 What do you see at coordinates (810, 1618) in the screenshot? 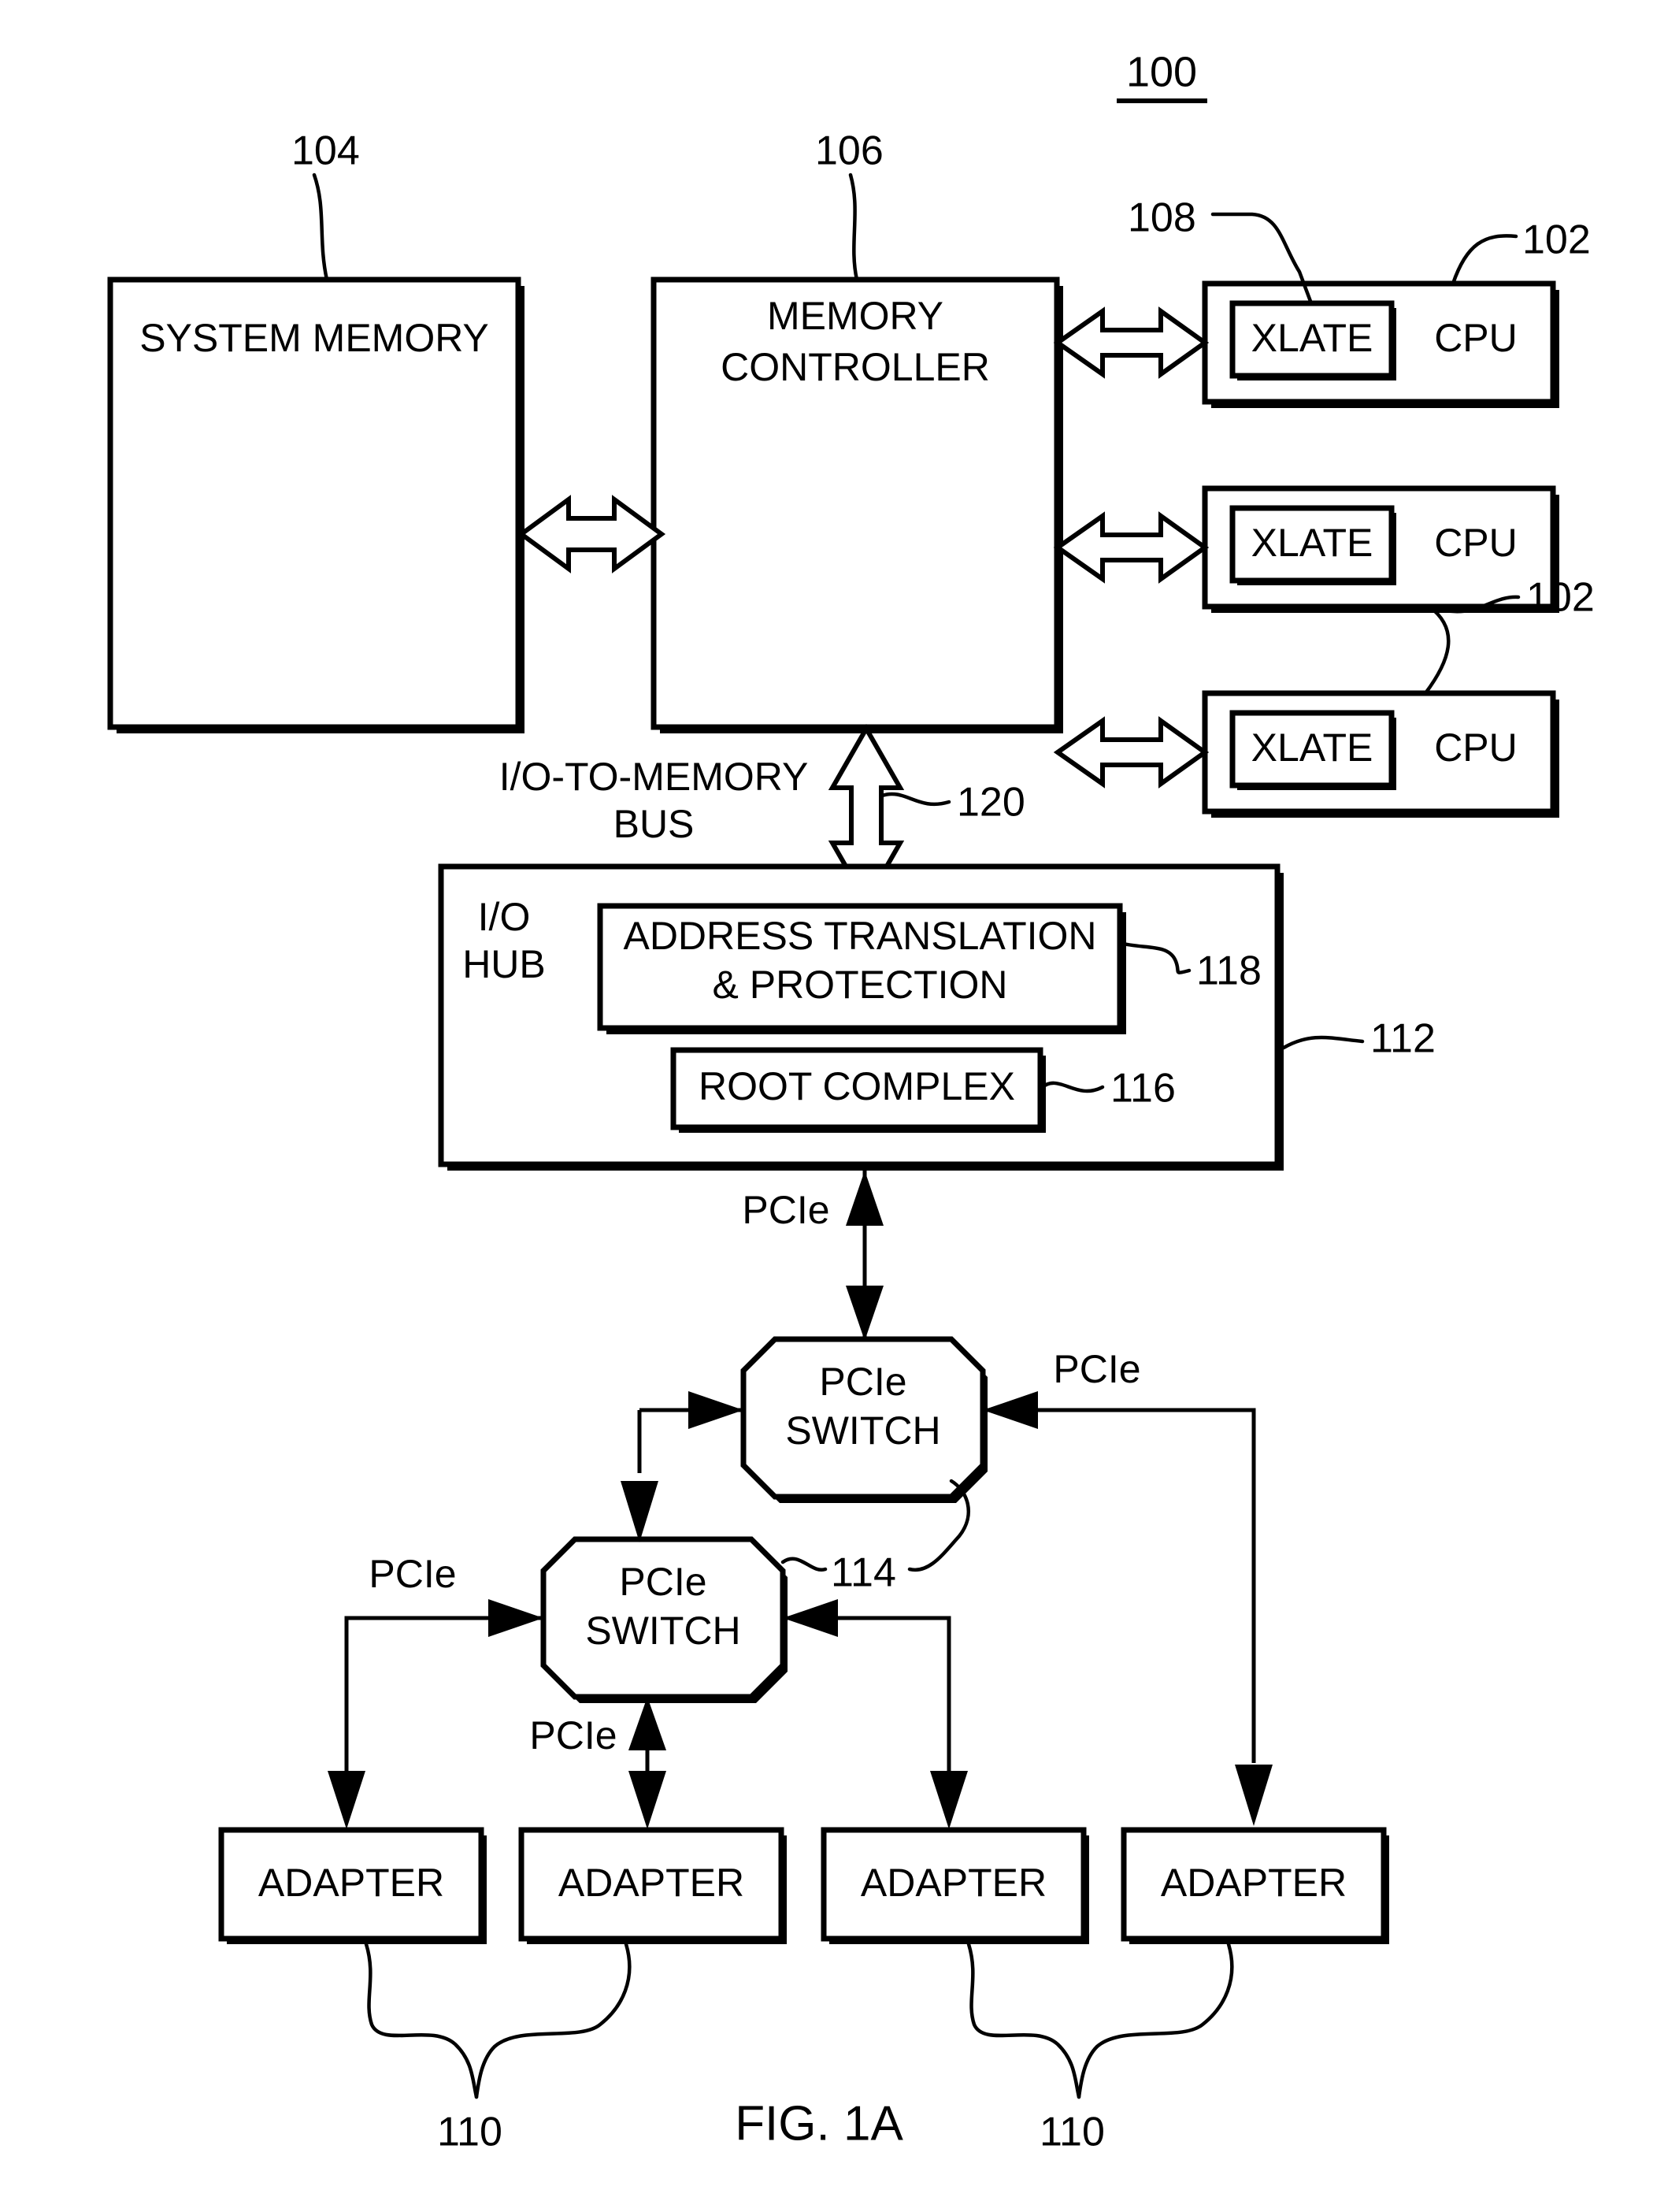
I see `lower-switch-right-arrowhead` at bounding box center [810, 1618].